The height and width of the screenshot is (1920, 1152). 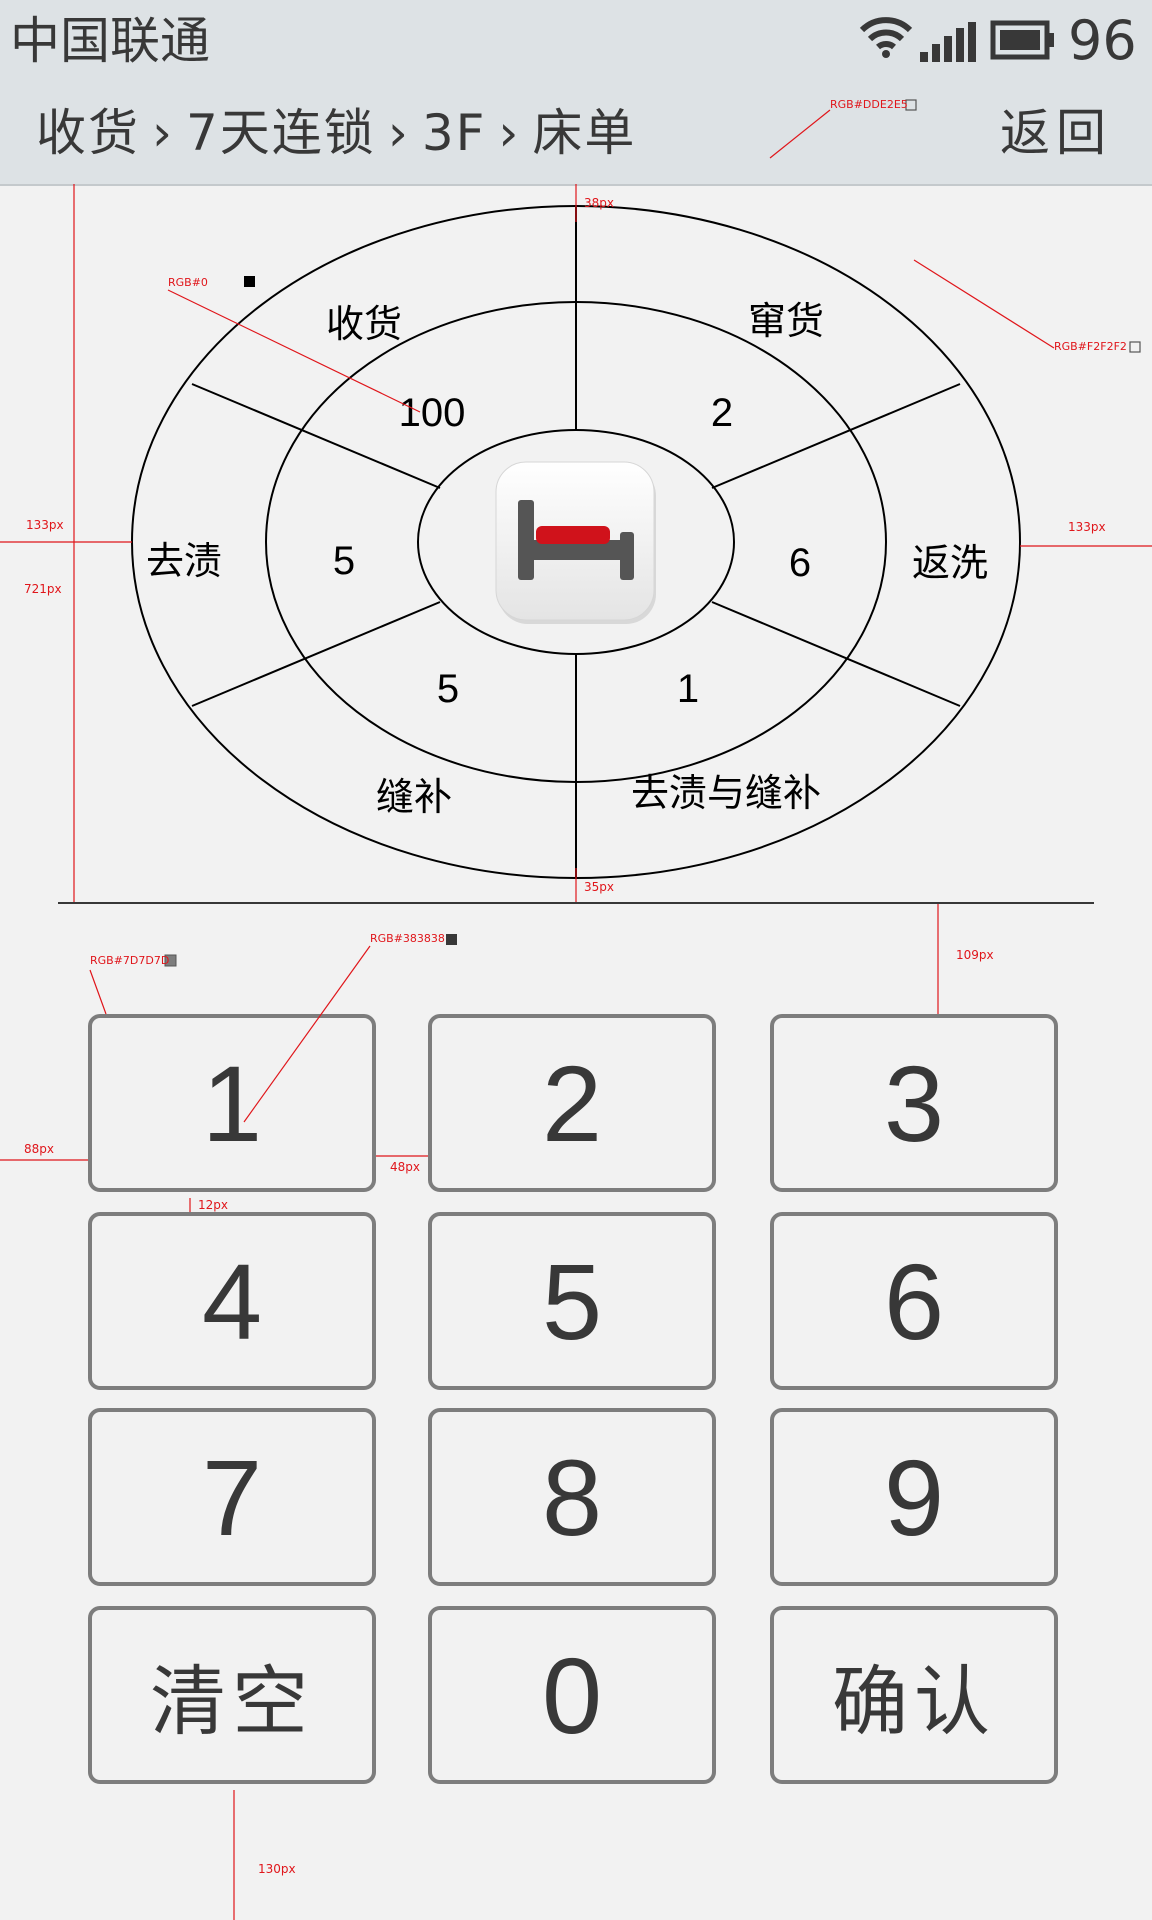 I want to click on signal-icon, so click(x=948, y=42).